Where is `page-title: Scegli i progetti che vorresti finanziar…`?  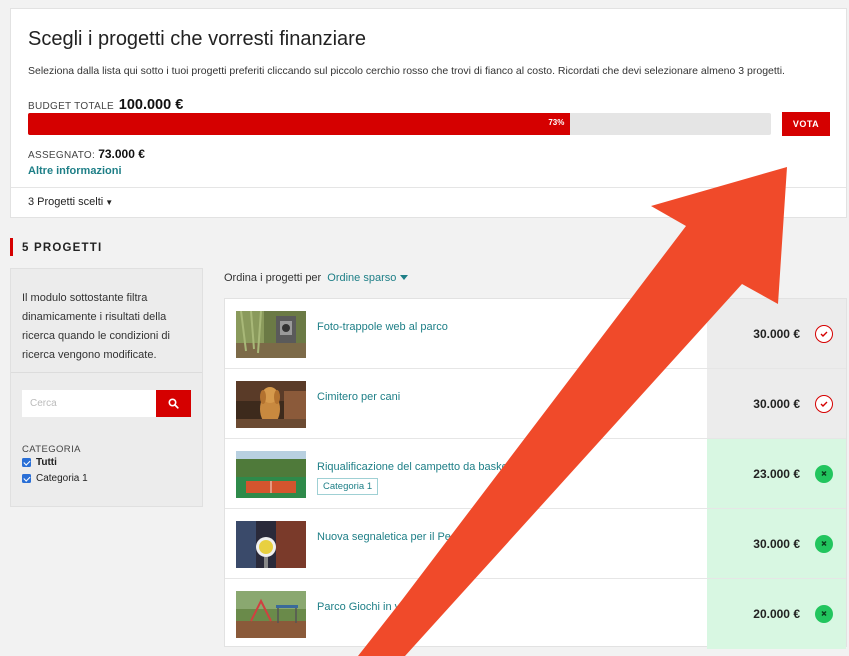 page-title: Scegli i progetti che vorresti finanziar… is located at coordinates (197, 39).